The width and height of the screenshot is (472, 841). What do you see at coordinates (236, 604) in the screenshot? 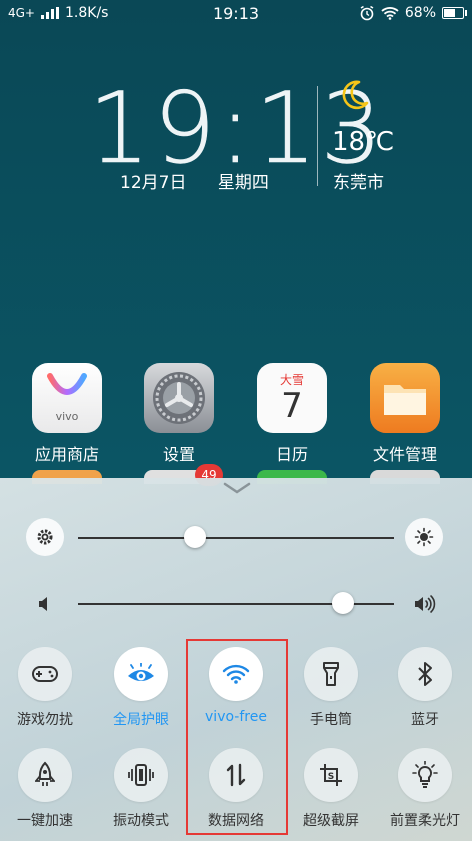
I see `volume-slider-row` at bounding box center [236, 604].